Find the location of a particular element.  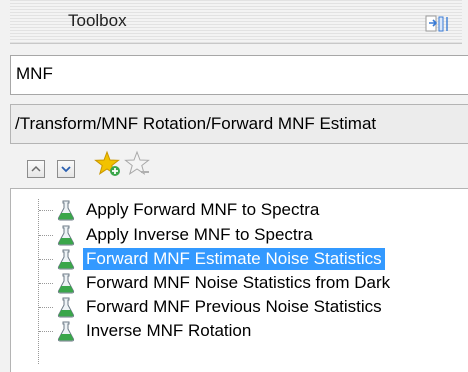

tree-item: Apply Inverse MNF to Spectra is located at coordinates (239, 235).